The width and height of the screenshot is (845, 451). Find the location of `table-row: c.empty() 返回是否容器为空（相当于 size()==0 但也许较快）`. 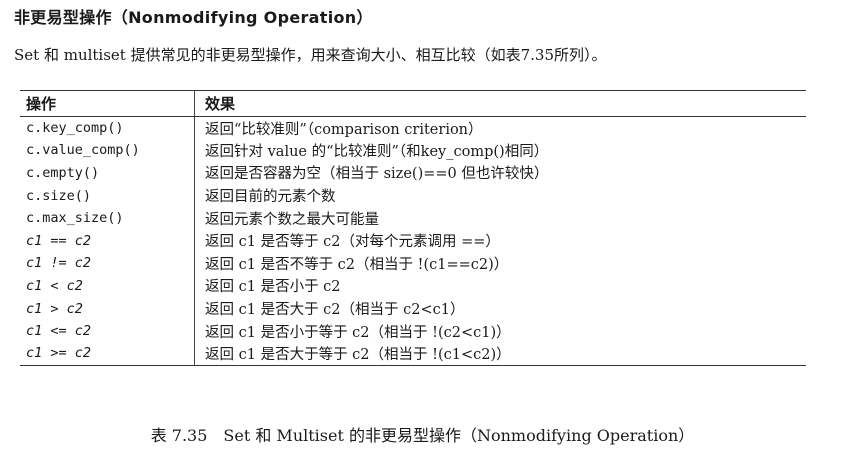

table-row: c.empty() 返回是否容器为空（相当于 size()==0 但也许较快） is located at coordinates (413, 173).